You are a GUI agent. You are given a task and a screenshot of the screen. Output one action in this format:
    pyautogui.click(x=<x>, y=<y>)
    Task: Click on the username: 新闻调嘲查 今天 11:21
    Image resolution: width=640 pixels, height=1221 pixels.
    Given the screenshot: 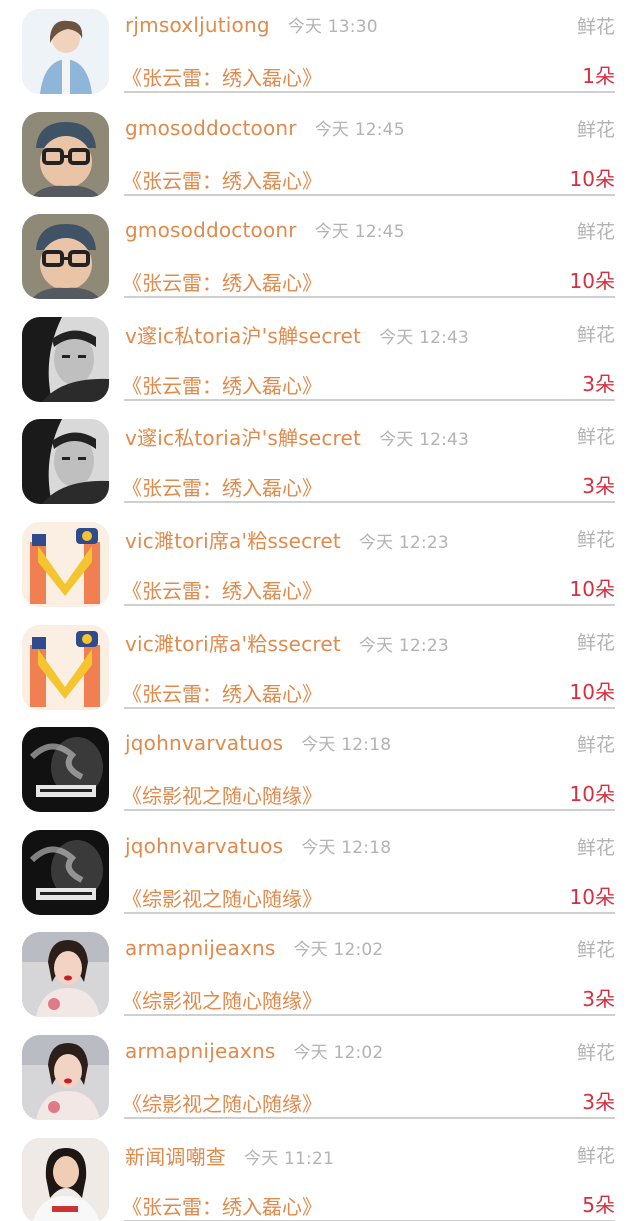 What is the action you would take?
    pyautogui.click(x=229, y=1155)
    